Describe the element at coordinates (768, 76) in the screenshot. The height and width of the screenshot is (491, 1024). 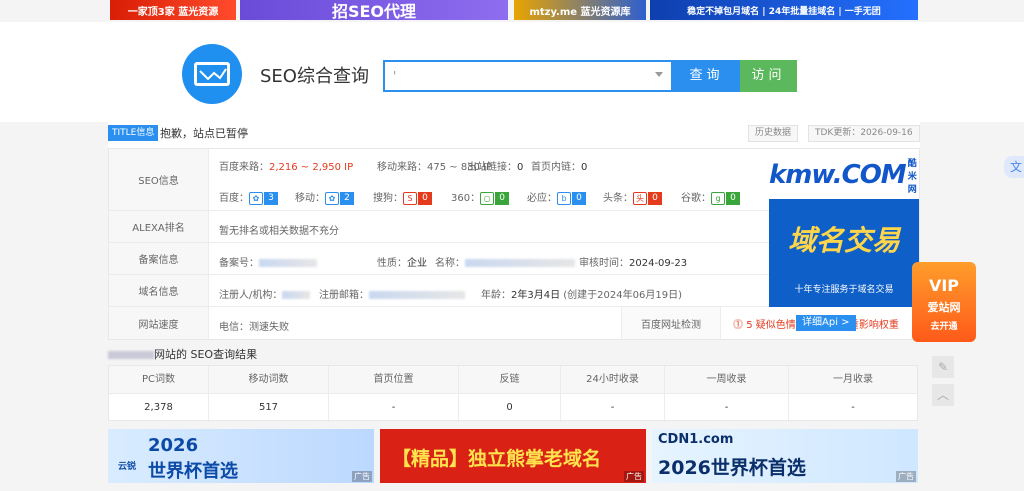
I see `visit-button: 访问` at that location.